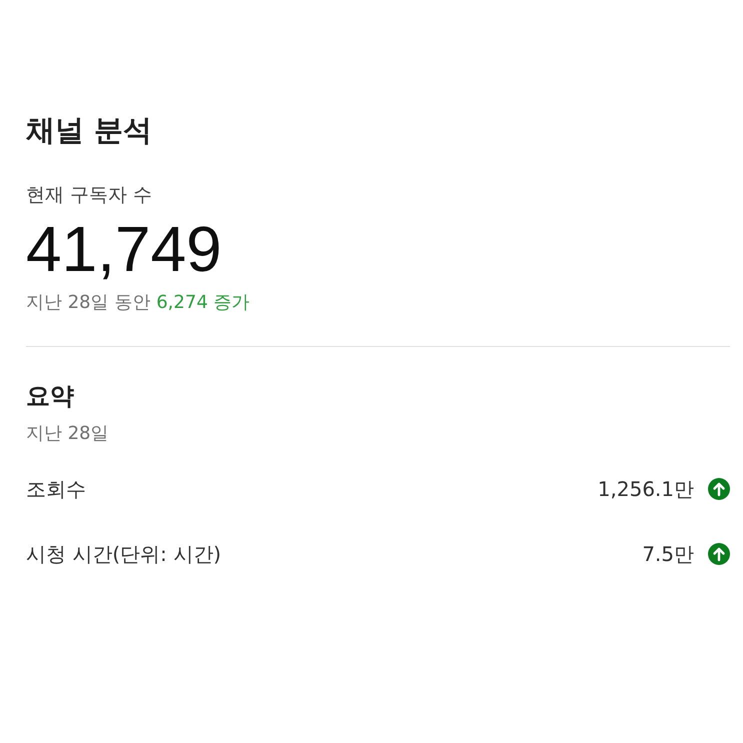  Describe the element at coordinates (90, 130) in the screenshot. I see `page-title: 채널 분석` at that location.